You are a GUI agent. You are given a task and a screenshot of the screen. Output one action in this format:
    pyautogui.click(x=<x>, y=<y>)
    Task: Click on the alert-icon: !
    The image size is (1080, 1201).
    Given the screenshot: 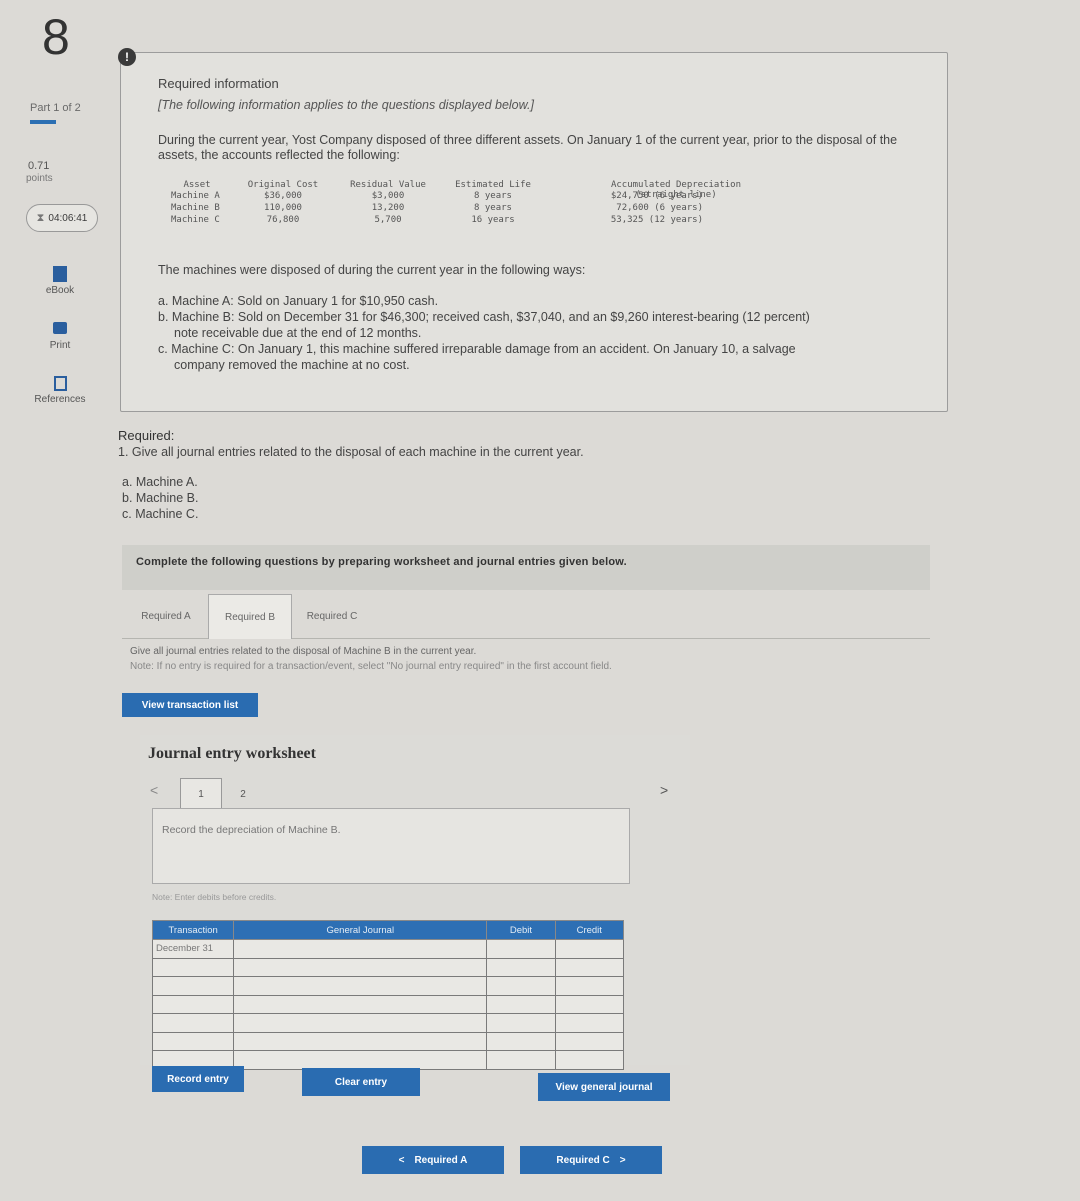 What is the action you would take?
    pyautogui.click(x=127, y=57)
    